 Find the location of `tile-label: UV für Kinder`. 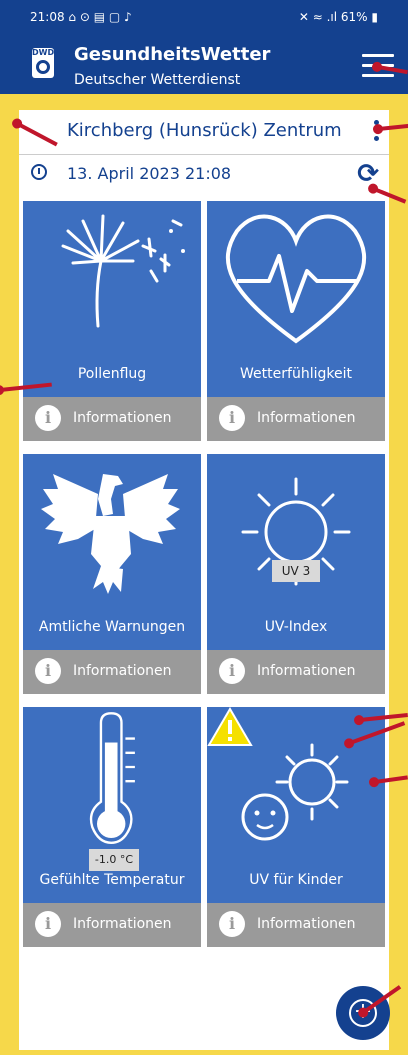

tile-label: UV für Kinder is located at coordinates (296, 880).